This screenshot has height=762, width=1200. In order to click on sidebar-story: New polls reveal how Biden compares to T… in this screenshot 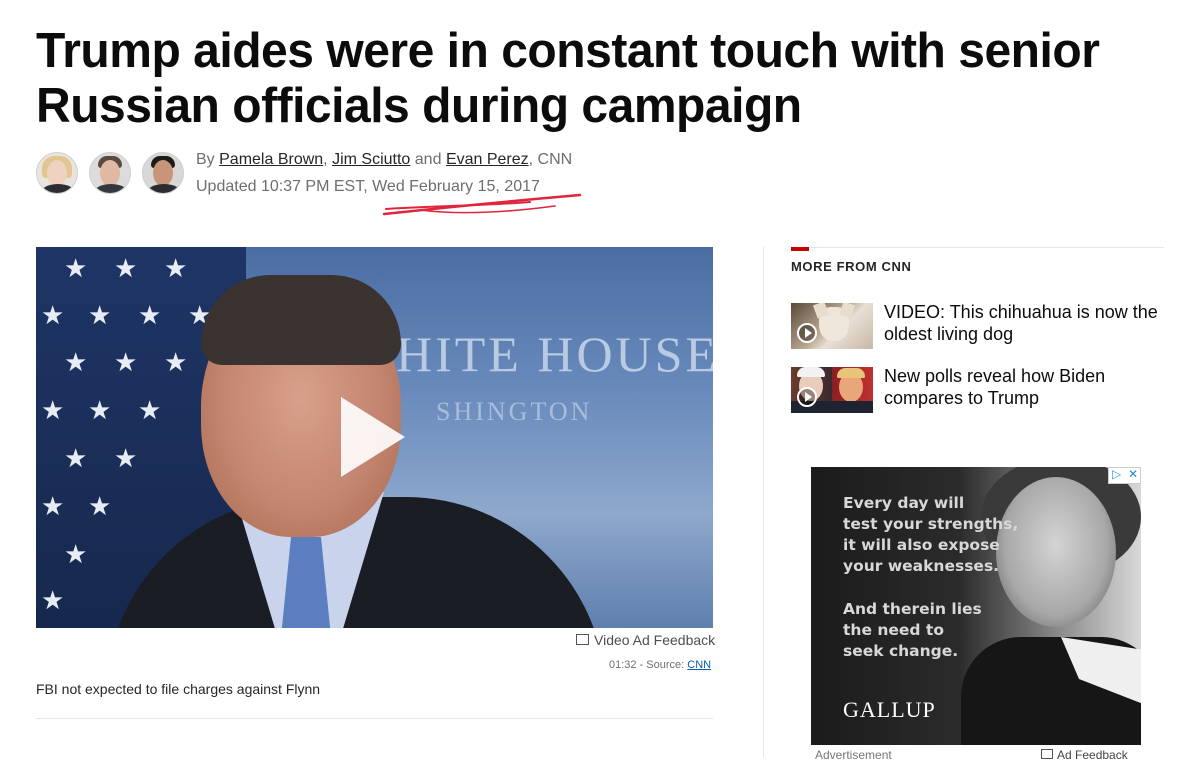, I will do `click(981, 390)`.